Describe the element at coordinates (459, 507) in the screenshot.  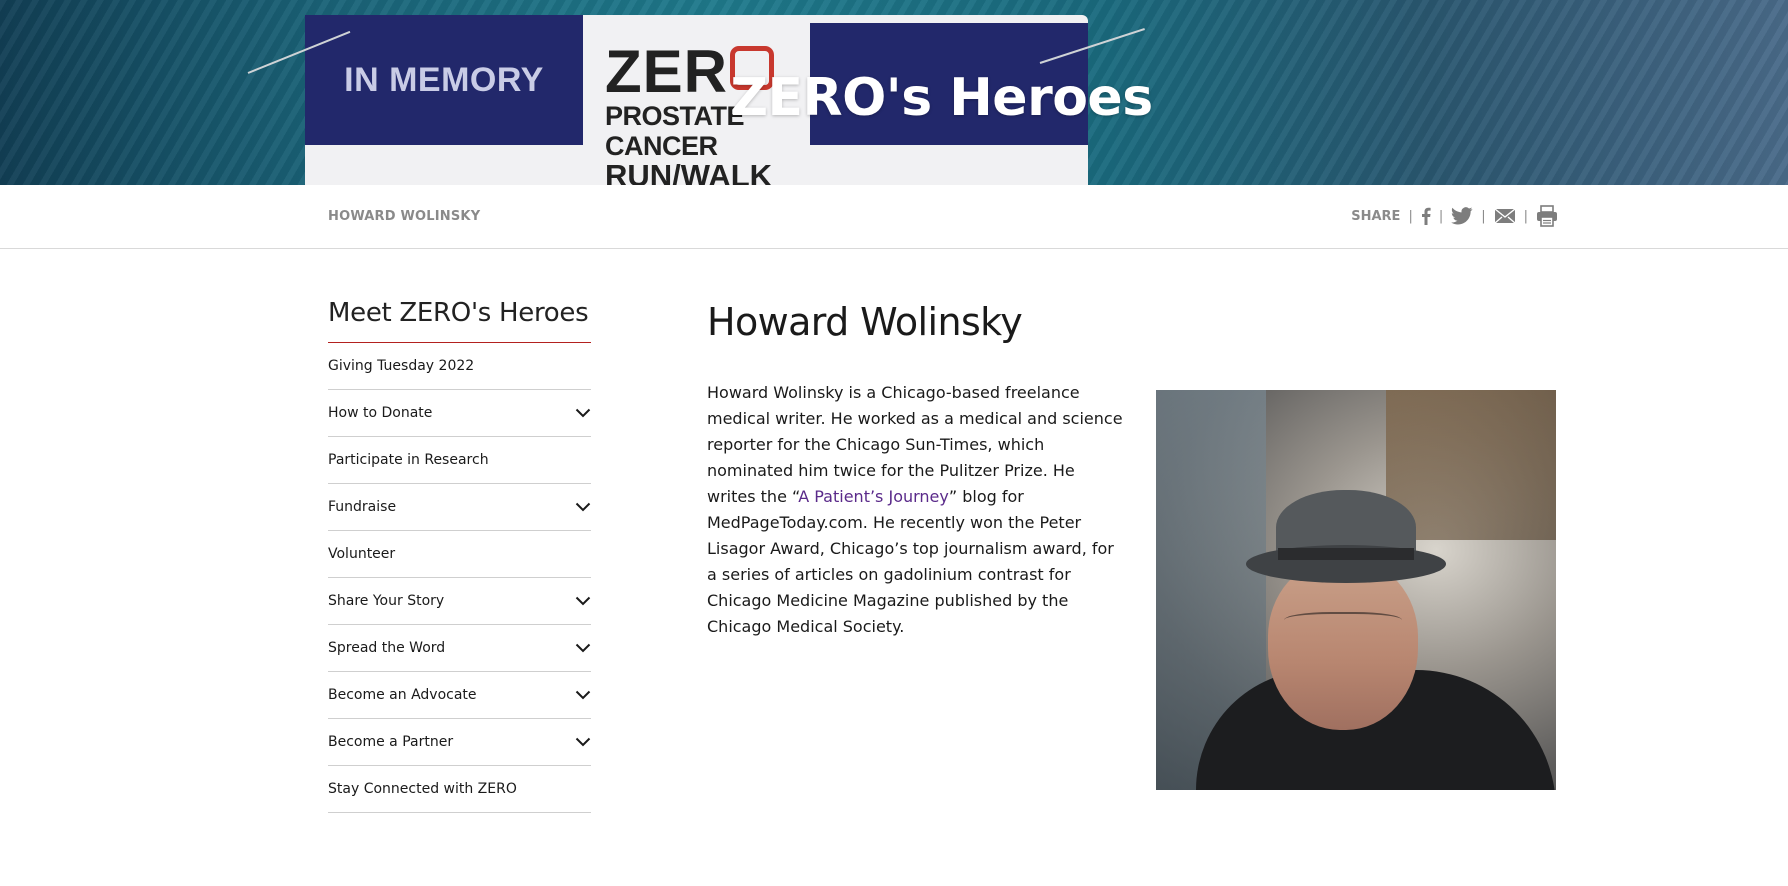
I see `sidebar-item: Fundraise` at that location.